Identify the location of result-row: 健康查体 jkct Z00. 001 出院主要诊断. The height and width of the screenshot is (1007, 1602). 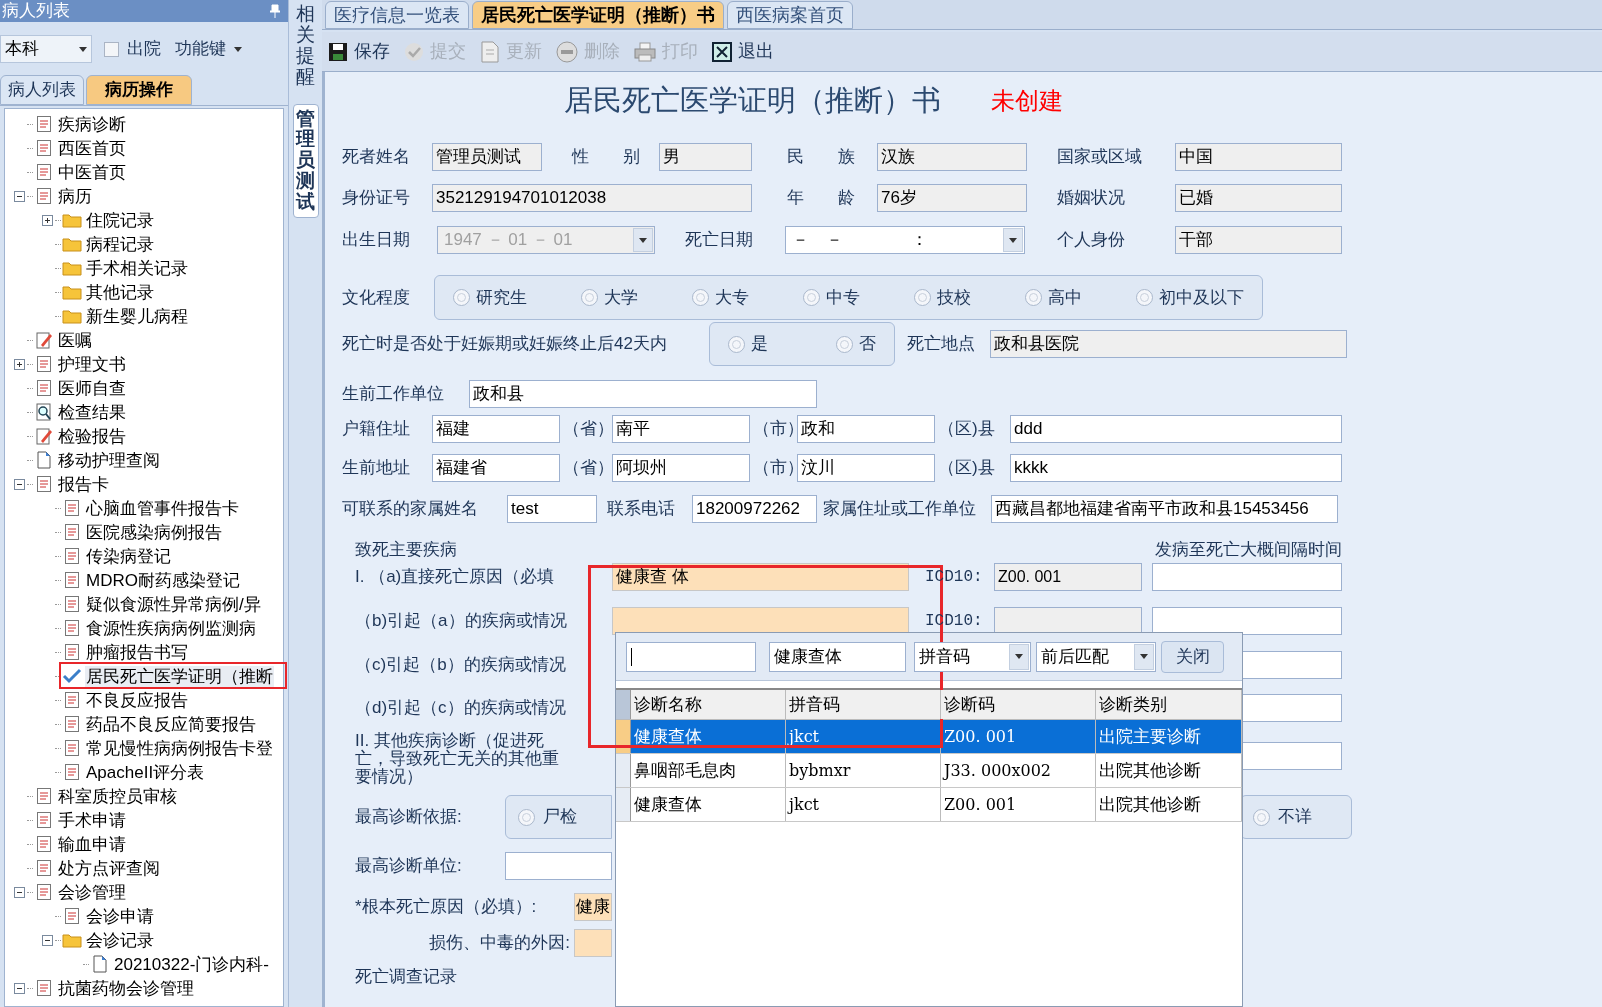
(929, 737).